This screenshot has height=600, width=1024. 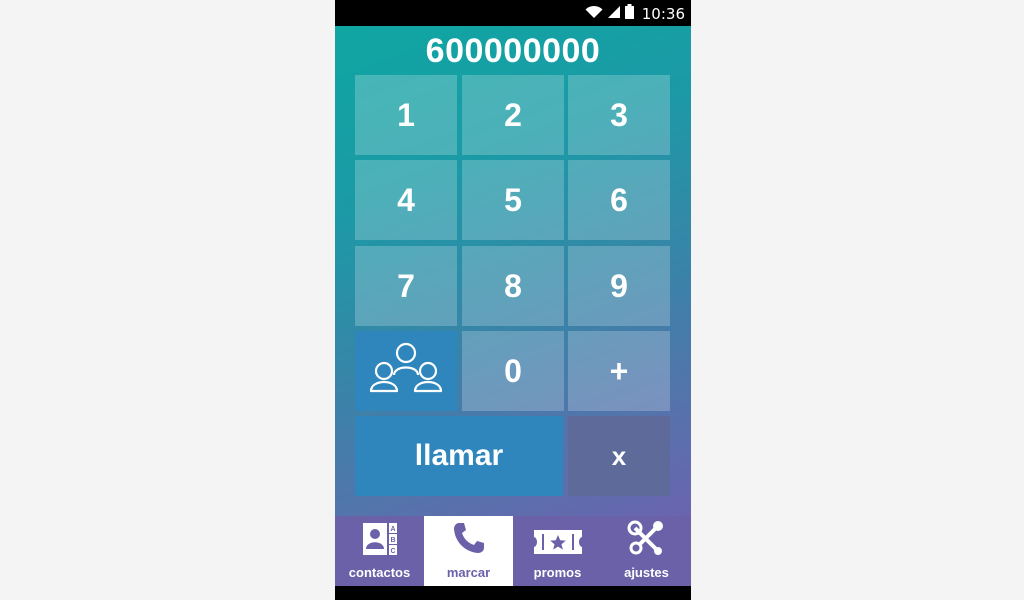 I want to click on dial-key-2: 2, so click(x=513, y=115).